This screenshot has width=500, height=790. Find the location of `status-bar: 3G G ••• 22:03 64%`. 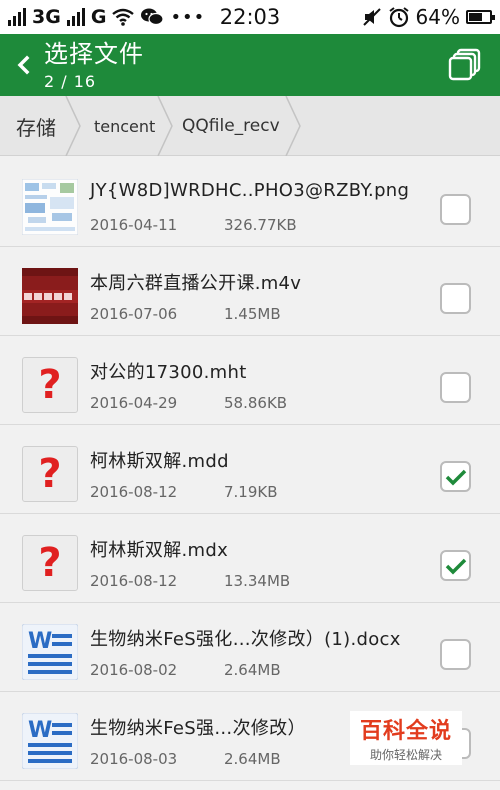

status-bar: 3G G ••• 22:03 64% is located at coordinates (250, 17).